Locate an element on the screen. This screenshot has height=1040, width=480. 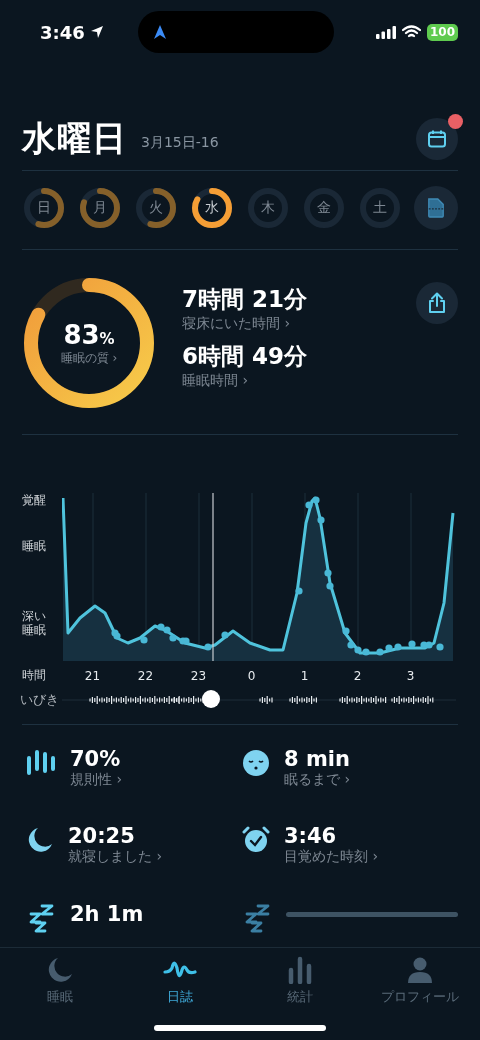
day-ring: 水 is located at coordinates (212, 208).